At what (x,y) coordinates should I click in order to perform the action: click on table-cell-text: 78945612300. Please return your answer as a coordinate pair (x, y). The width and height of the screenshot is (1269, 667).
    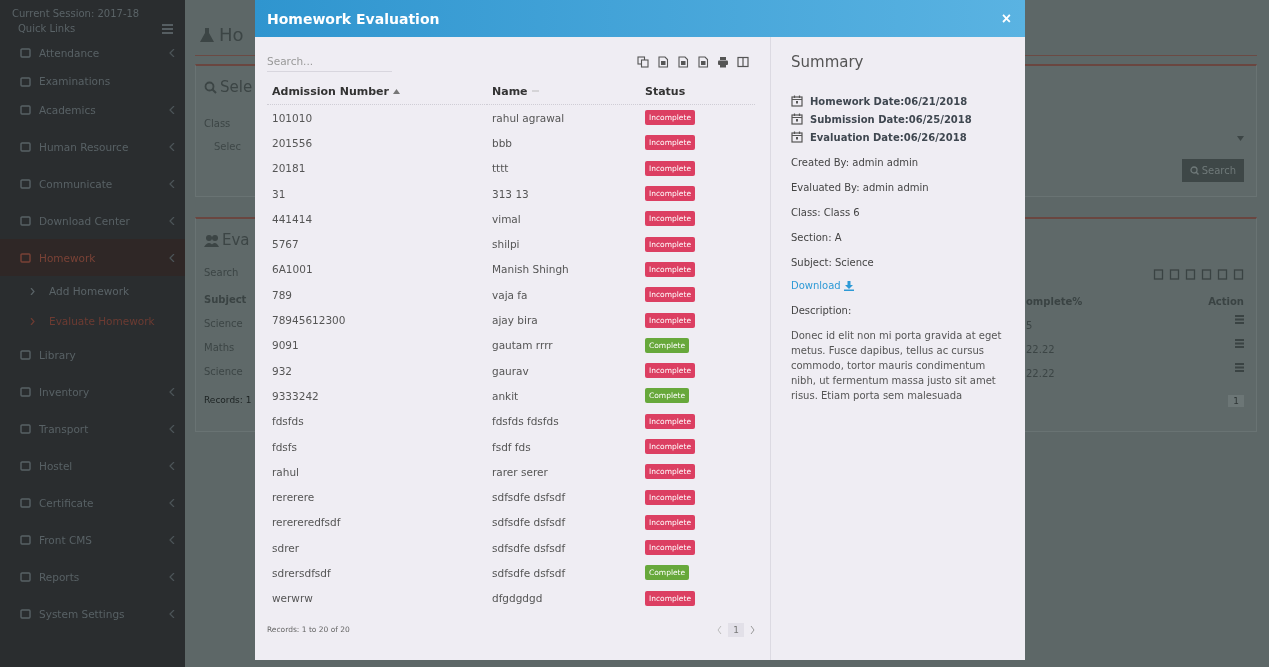
    Looking at the image, I should click on (309, 320).